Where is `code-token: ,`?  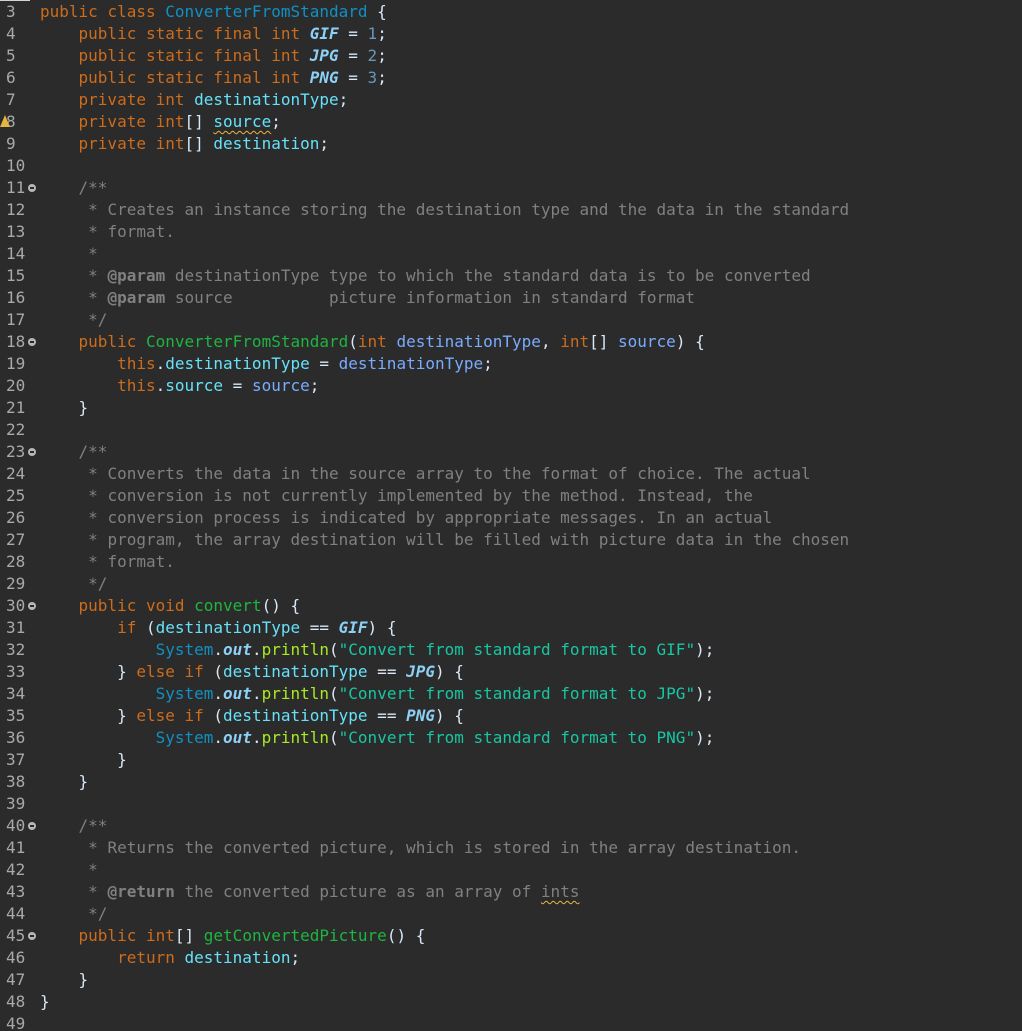 code-token: , is located at coordinates (550, 341).